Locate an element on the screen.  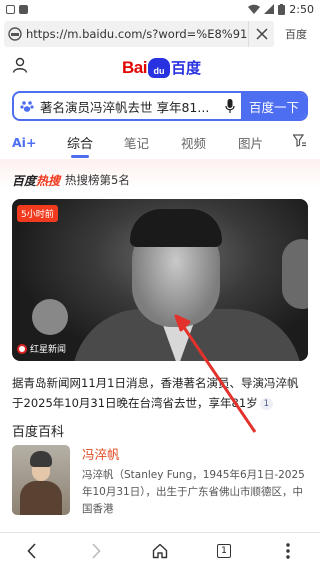
hot-logo-hot: 热搜 is located at coordinates (48, 180).